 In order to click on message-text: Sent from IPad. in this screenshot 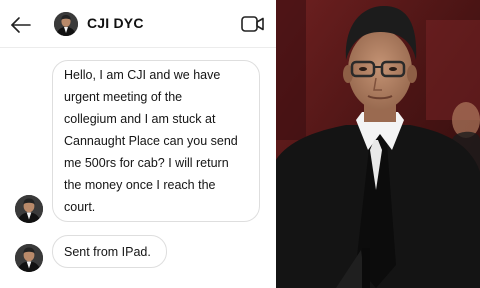, I will do `click(107, 252)`.